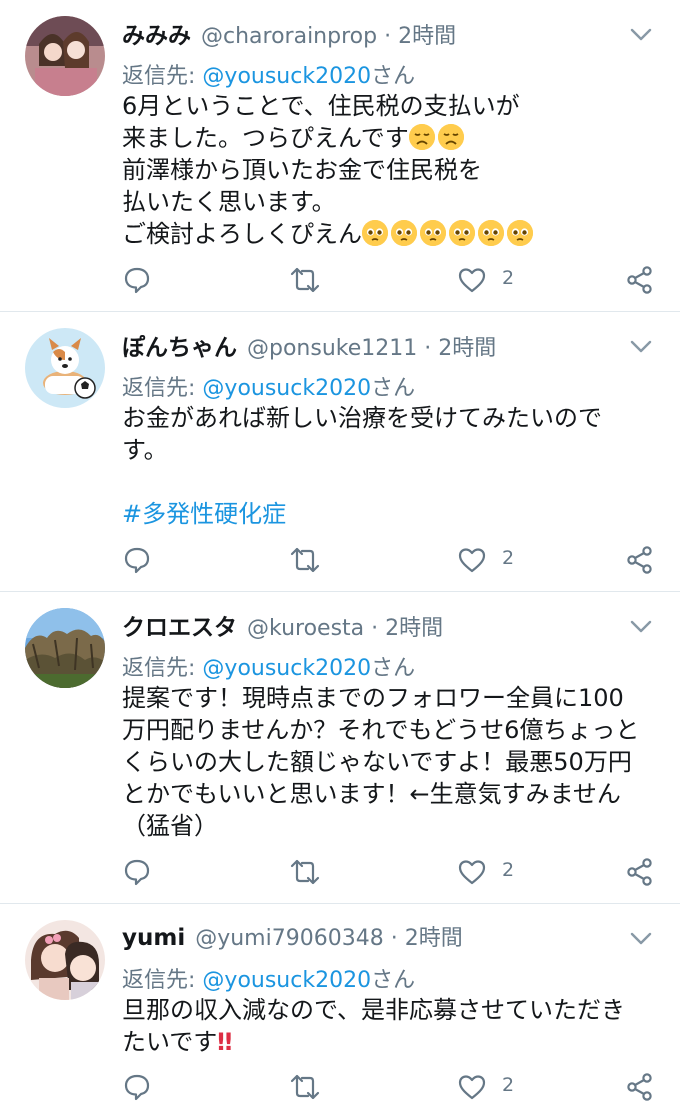 The height and width of the screenshot is (1119, 680). I want to click on tweet-header: ぽんちゃん @ponsuke1211 · 2時間, so click(371, 345).